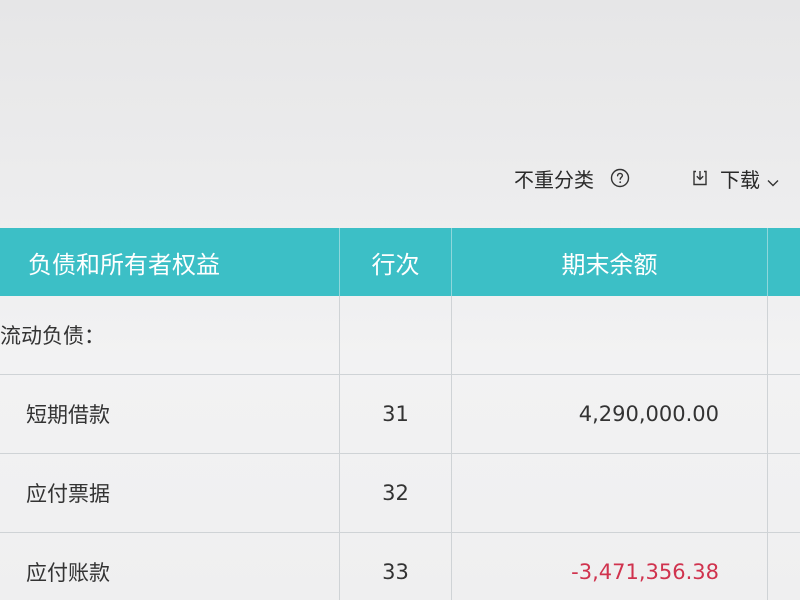 Image resolution: width=800 pixels, height=600 pixels. I want to click on table-row: 应付票据 32, so click(400, 493).